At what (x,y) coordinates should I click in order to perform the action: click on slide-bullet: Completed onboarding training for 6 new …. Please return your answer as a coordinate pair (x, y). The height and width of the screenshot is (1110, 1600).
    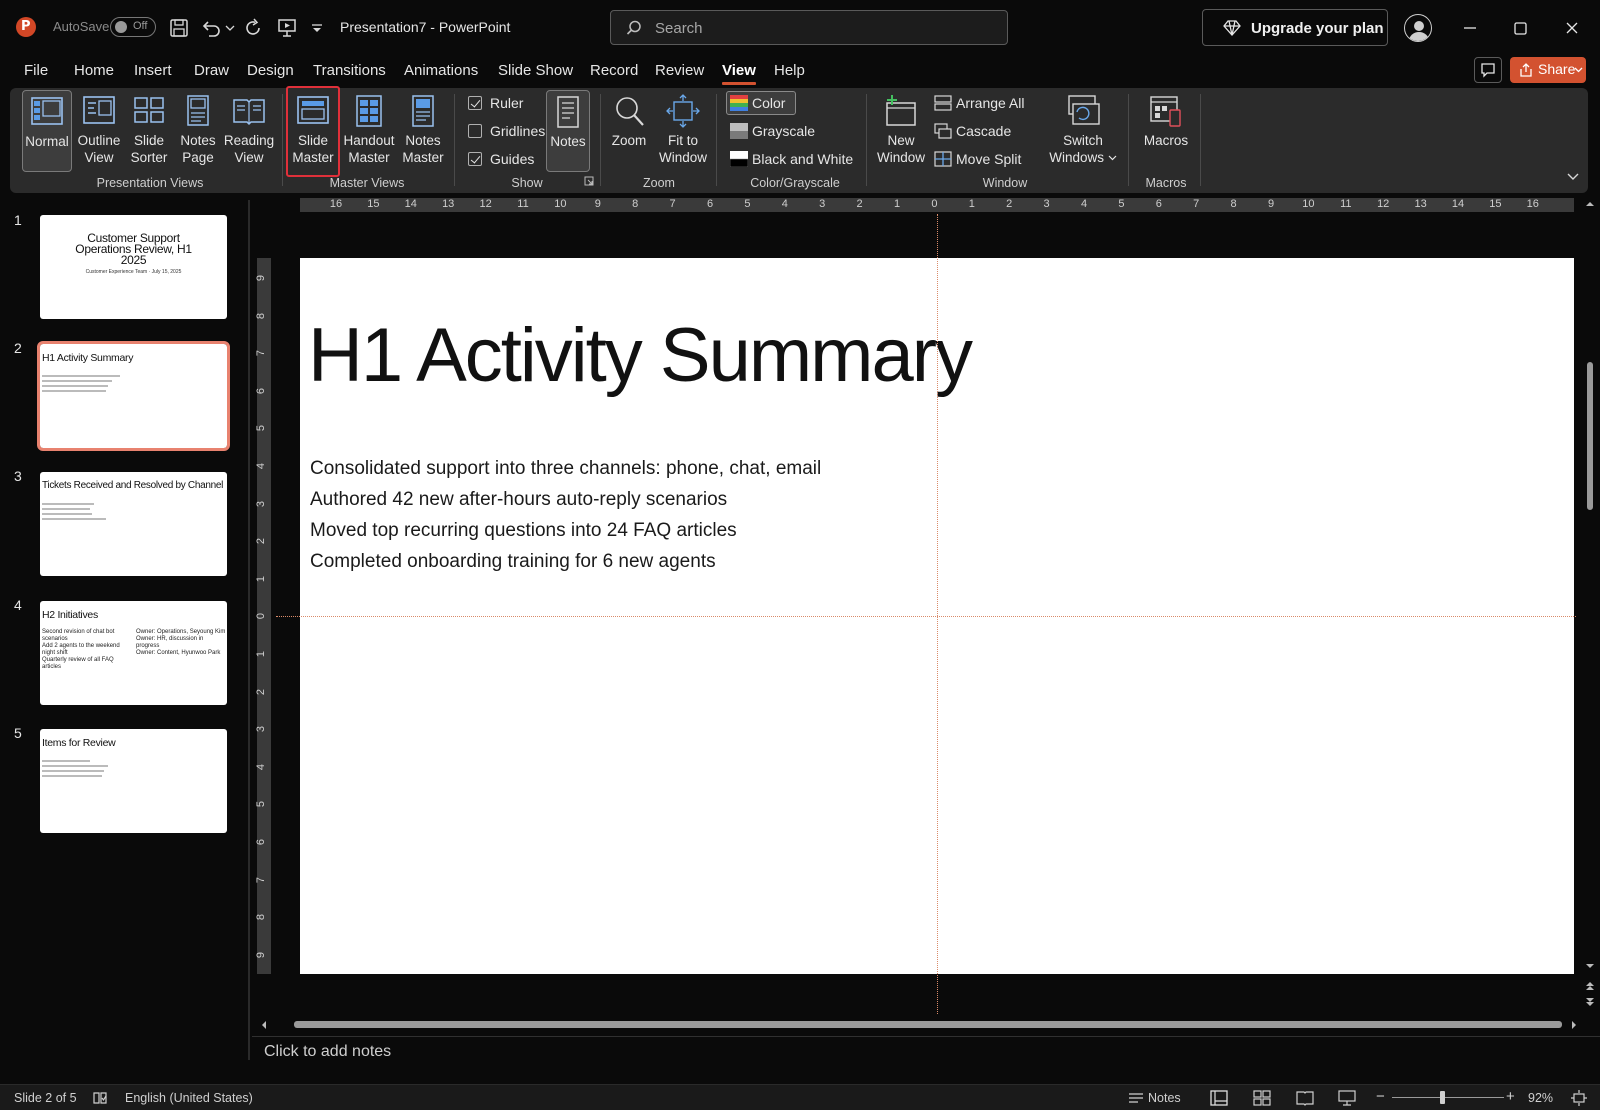
    Looking at the image, I should click on (513, 562).